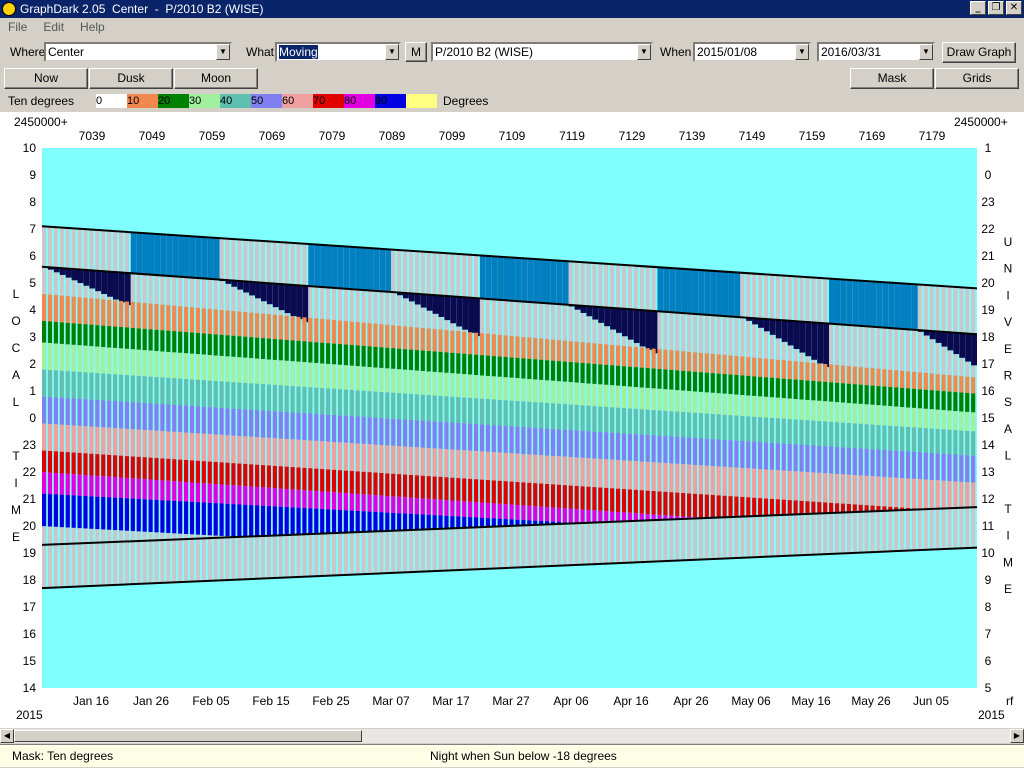  What do you see at coordinates (542, 52) in the screenshot?
I see `object-select: P/2010 B2 (WISE) ▼` at bounding box center [542, 52].